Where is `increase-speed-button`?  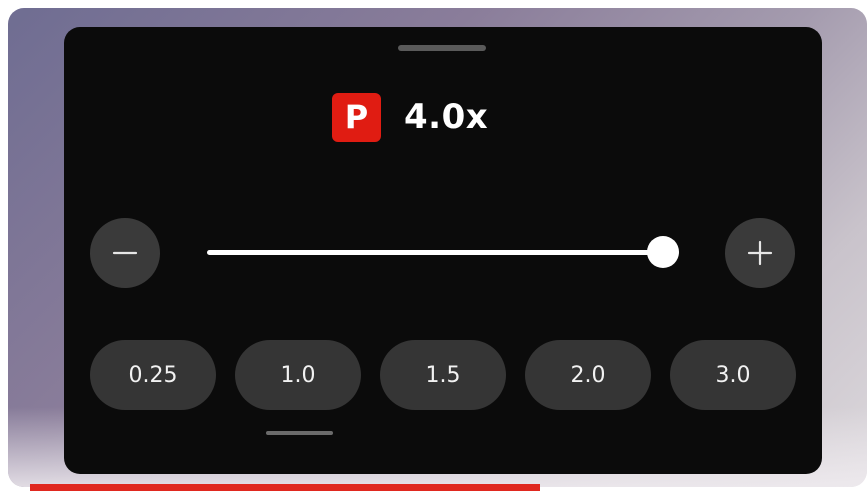 increase-speed-button is located at coordinates (760, 253).